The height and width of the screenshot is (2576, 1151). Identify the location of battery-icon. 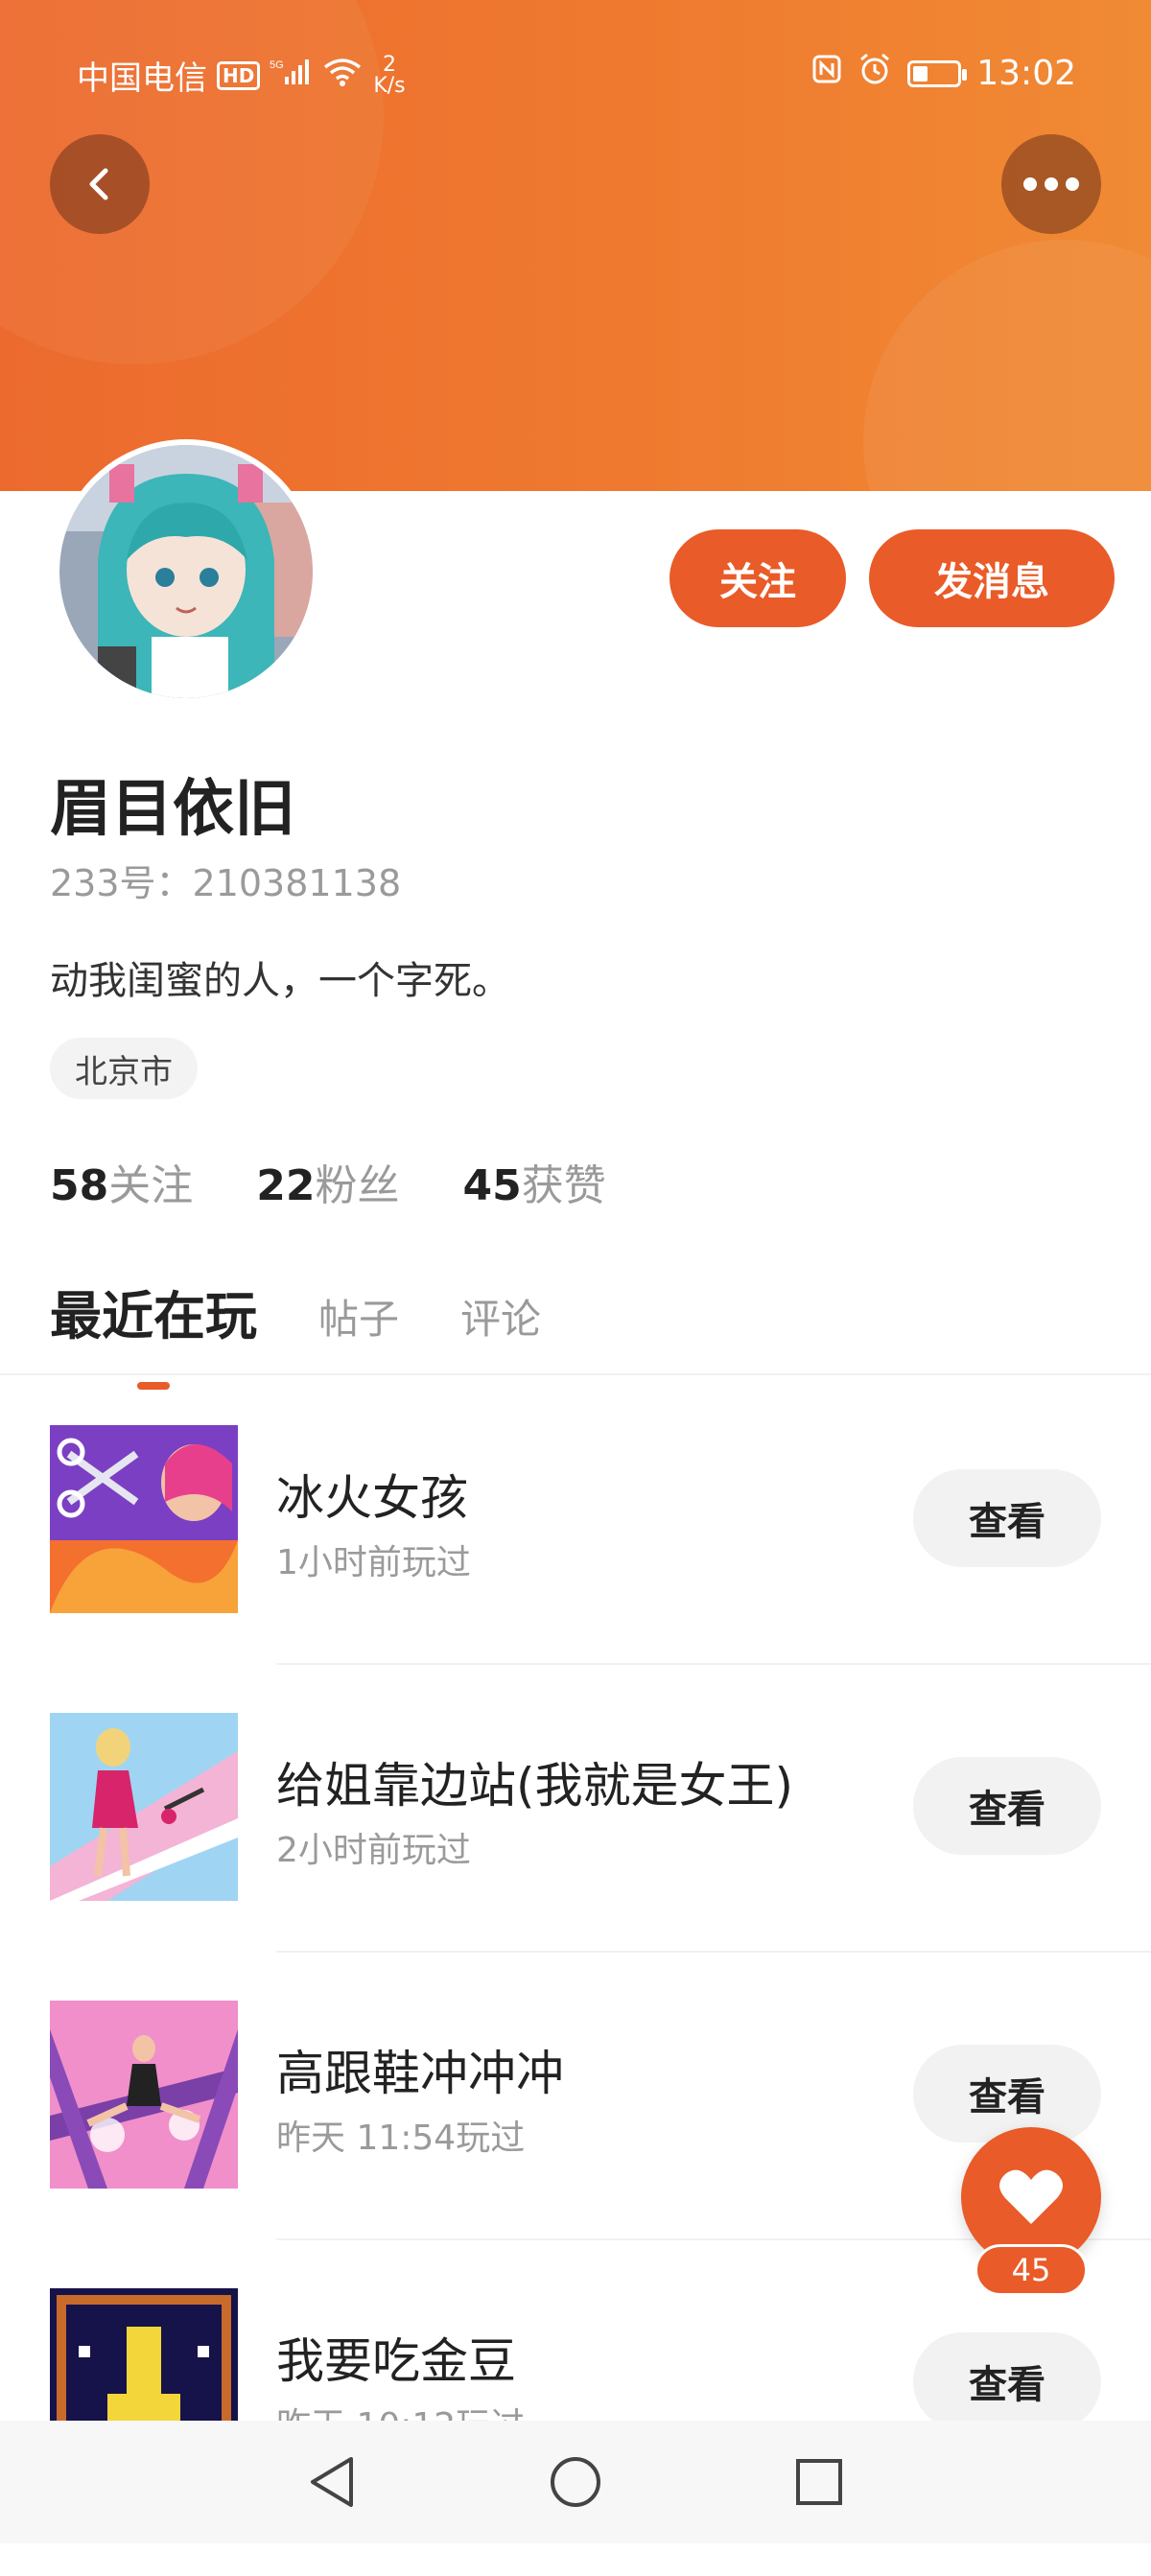
(937, 73).